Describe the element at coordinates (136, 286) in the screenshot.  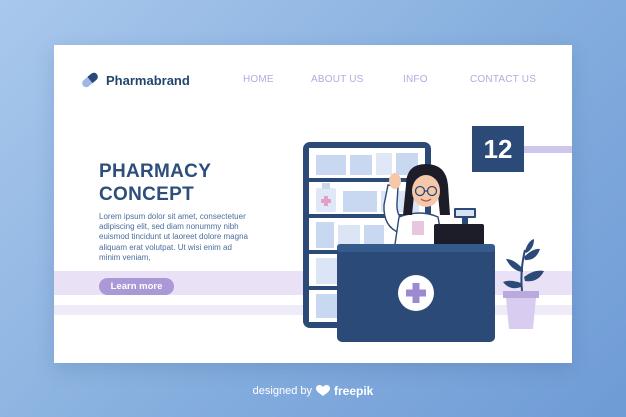
I see `learn-more-button: Learn more` at that location.